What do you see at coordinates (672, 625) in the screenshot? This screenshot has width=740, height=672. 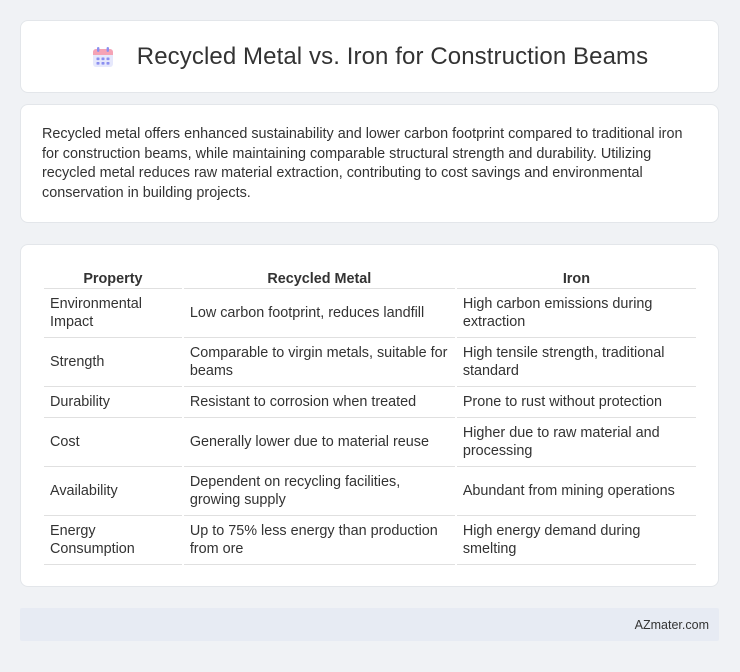 I see `footer-brand-link: AZmater.com` at bounding box center [672, 625].